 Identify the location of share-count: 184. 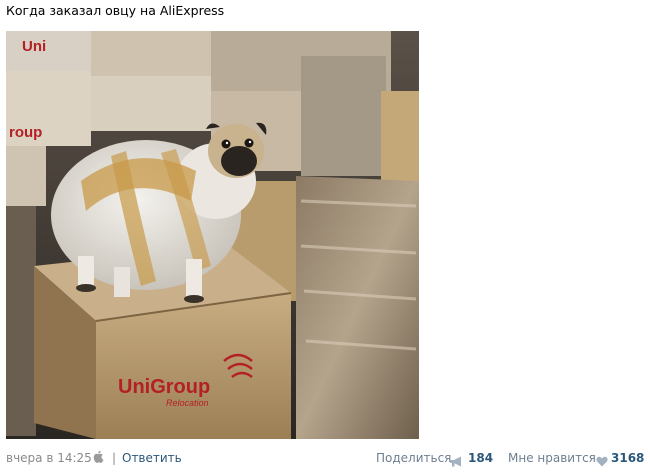
(480, 458).